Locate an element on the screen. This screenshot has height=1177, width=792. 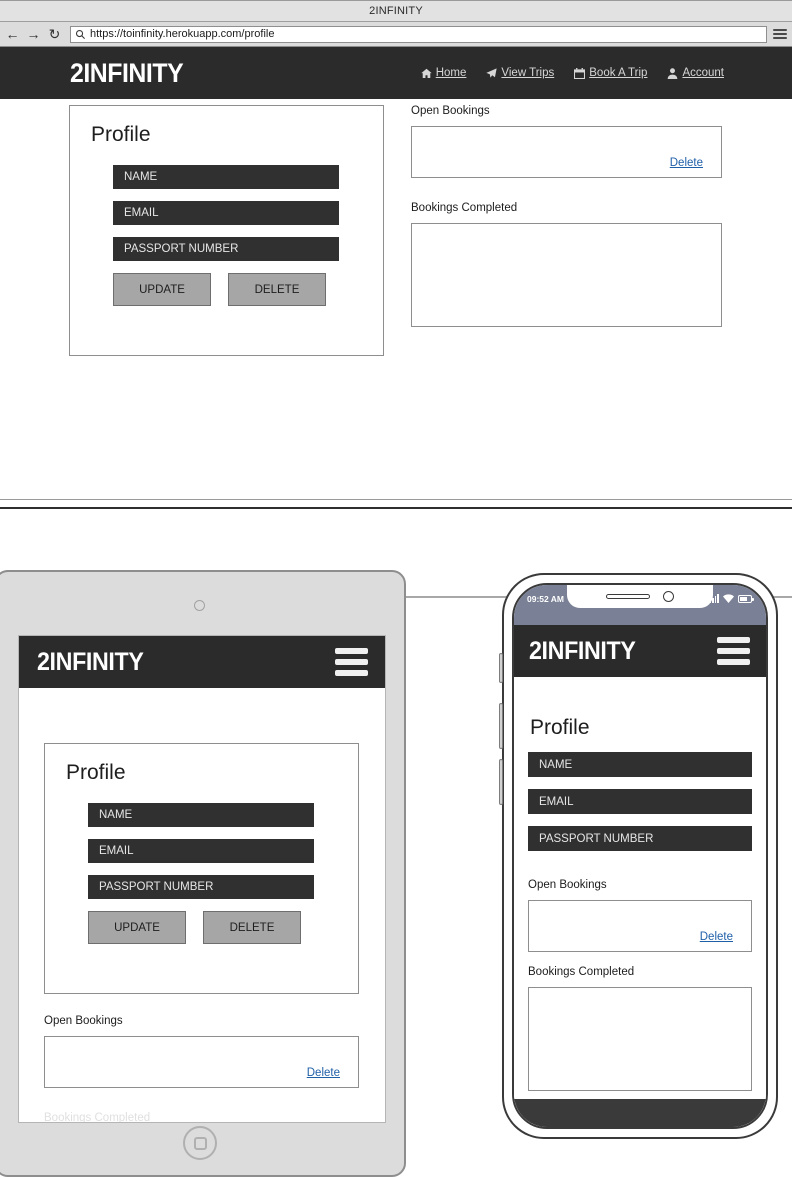
tablet-site-logo: 2INFINITY is located at coordinates (90, 662).